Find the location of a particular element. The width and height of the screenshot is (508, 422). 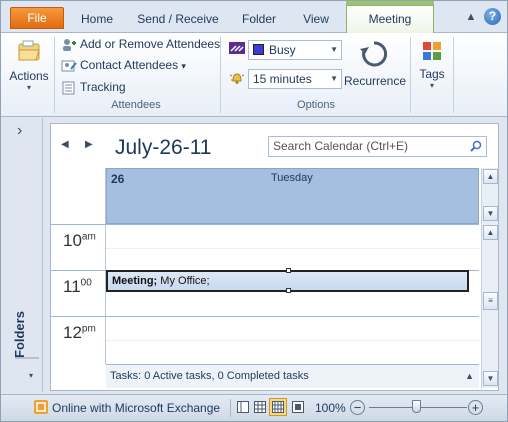

actions-button: Actions ▾ is located at coordinates (29, 67).